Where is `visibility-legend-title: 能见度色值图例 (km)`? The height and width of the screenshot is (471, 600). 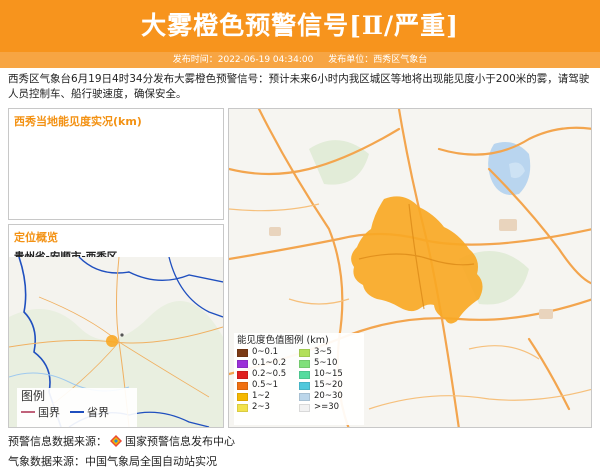 visibility-legend-title: 能见度色值图例 (km) is located at coordinates (283, 340).